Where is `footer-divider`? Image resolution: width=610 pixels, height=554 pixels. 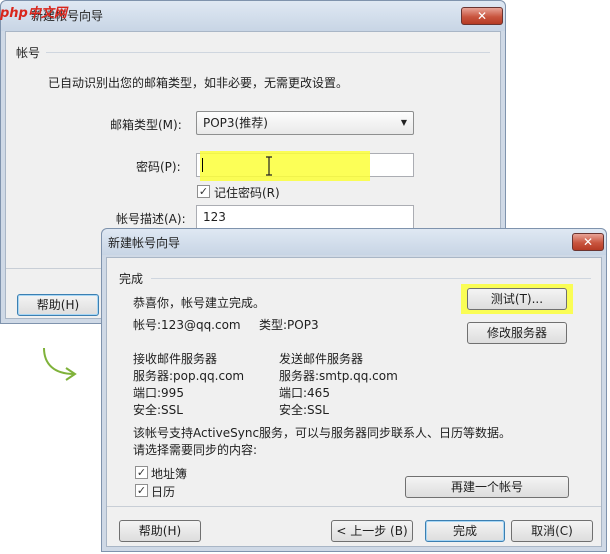
footer-divider is located at coordinates (354, 506).